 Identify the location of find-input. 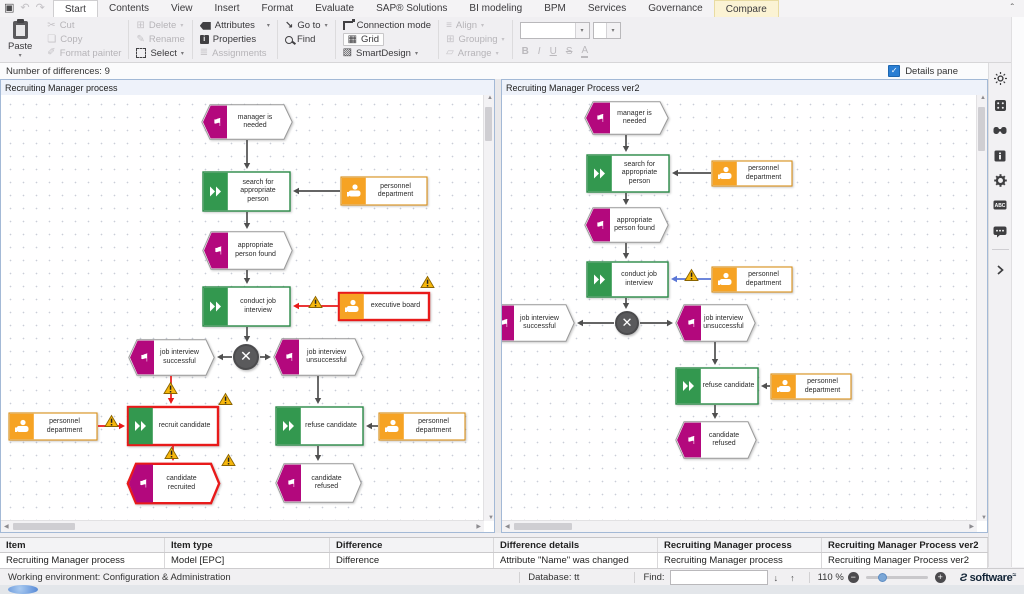
(718, 577).